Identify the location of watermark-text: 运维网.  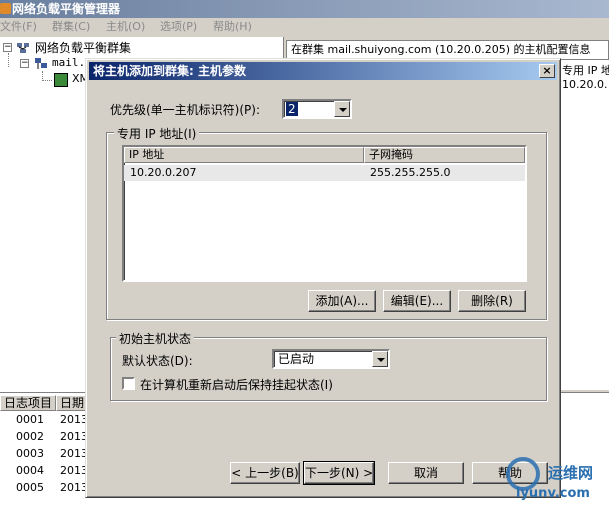
(571, 473).